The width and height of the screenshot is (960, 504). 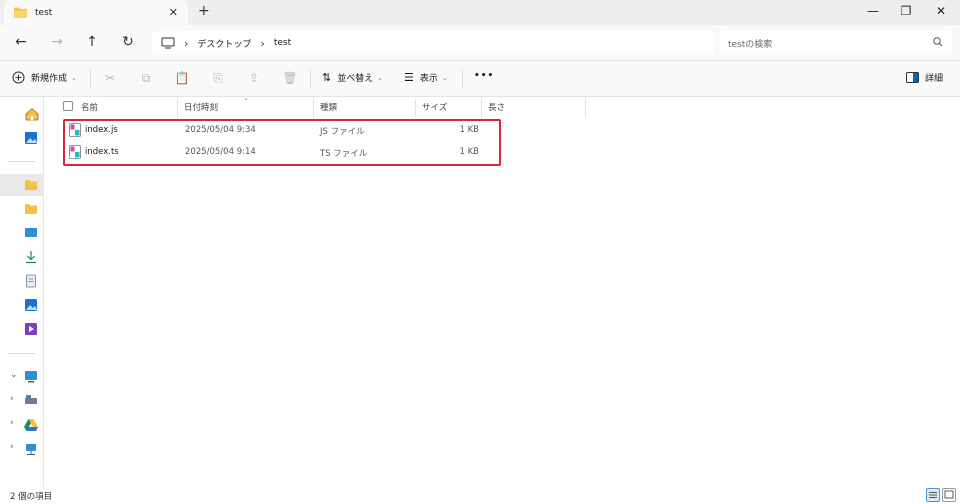 What do you see at coordinates (33, 114) in the screenshot?
I see `home-icon` at bounding box center [33, 114].